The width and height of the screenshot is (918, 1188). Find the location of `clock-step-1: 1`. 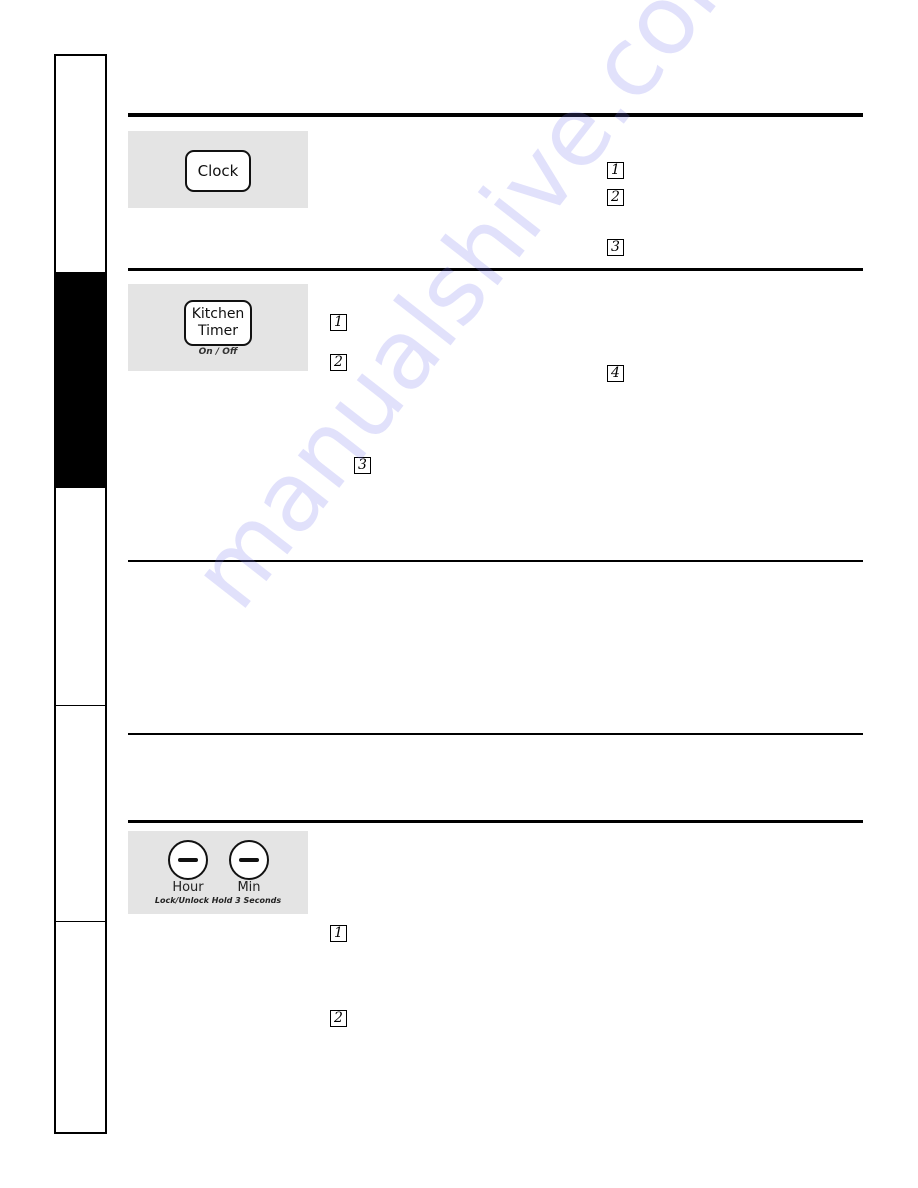

clock-step-1: 1 is located at coordinates (615, 170).